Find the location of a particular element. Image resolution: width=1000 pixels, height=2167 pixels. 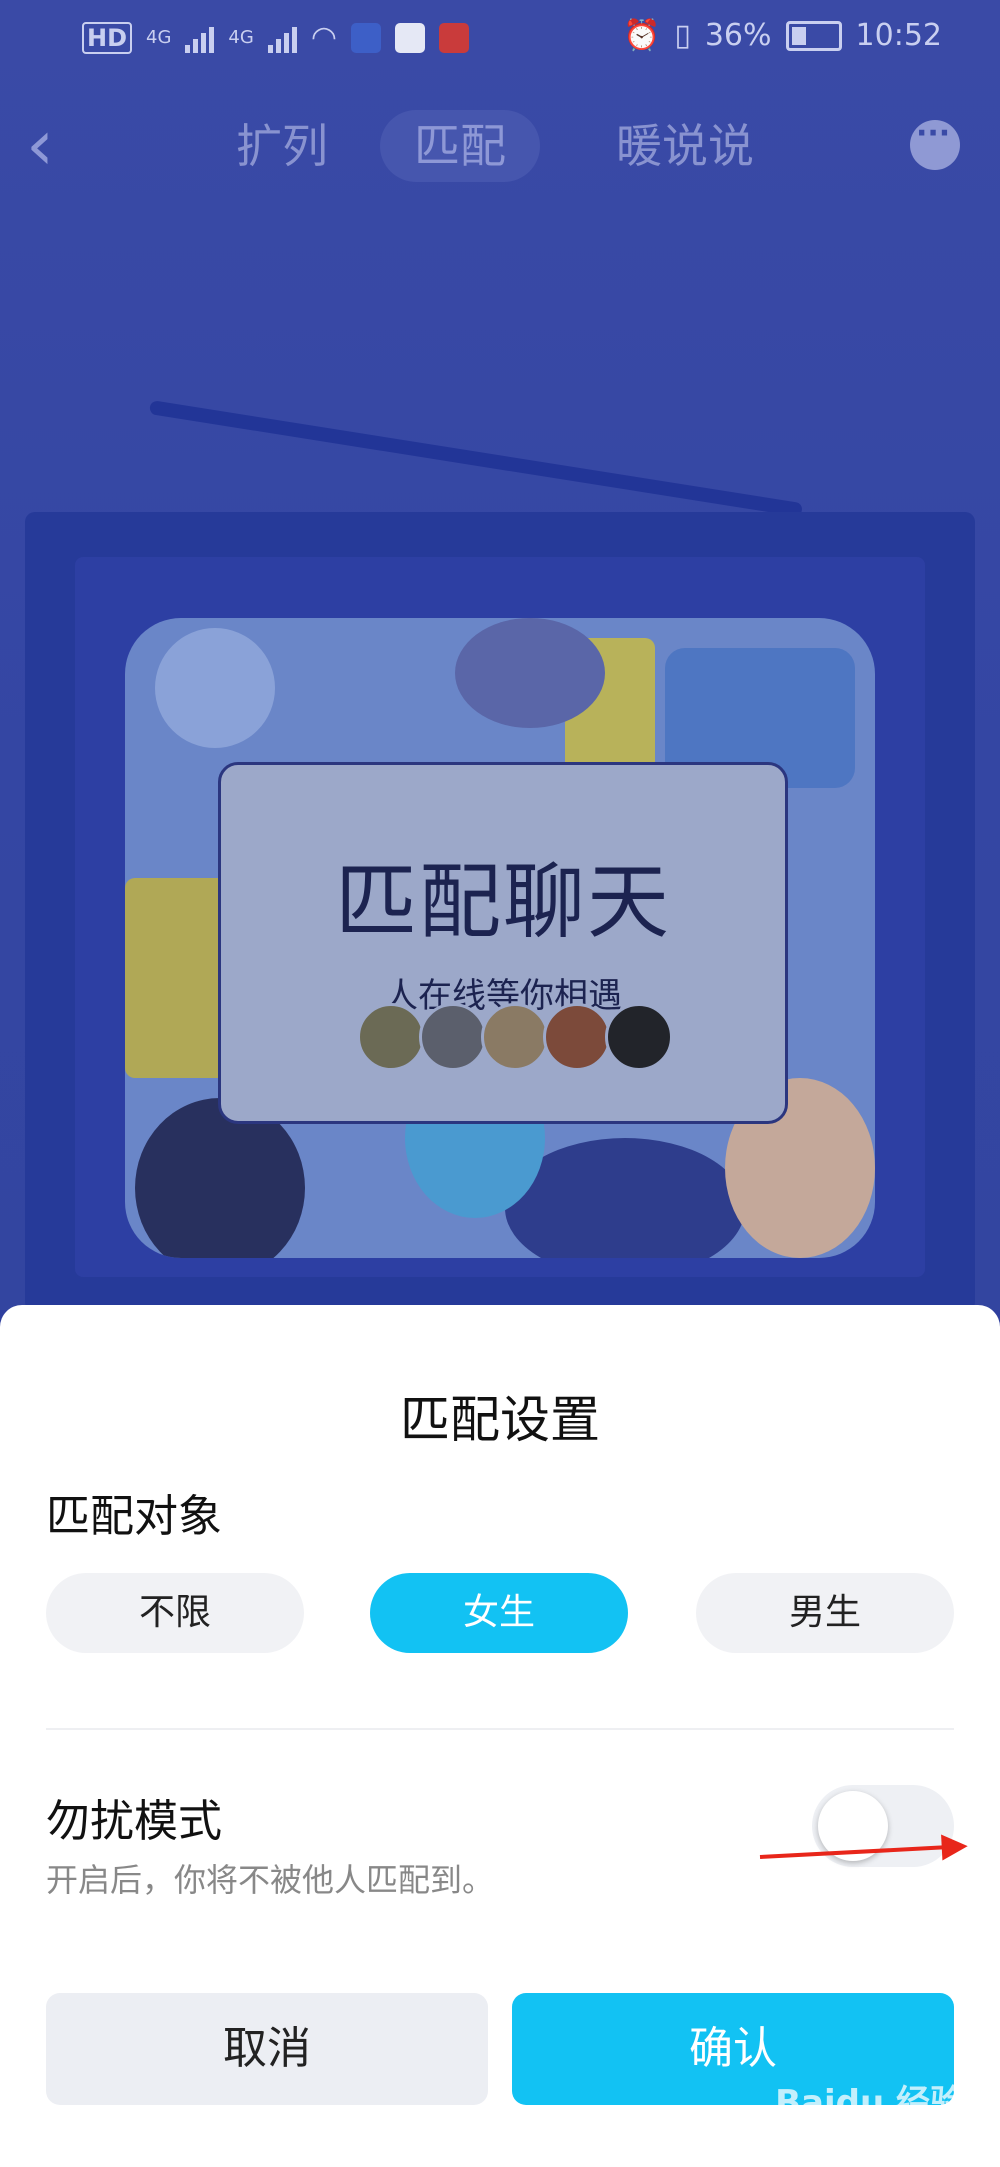

tab-nuanshuoshuo: 暖说说 is located at coordinates (685, 146).